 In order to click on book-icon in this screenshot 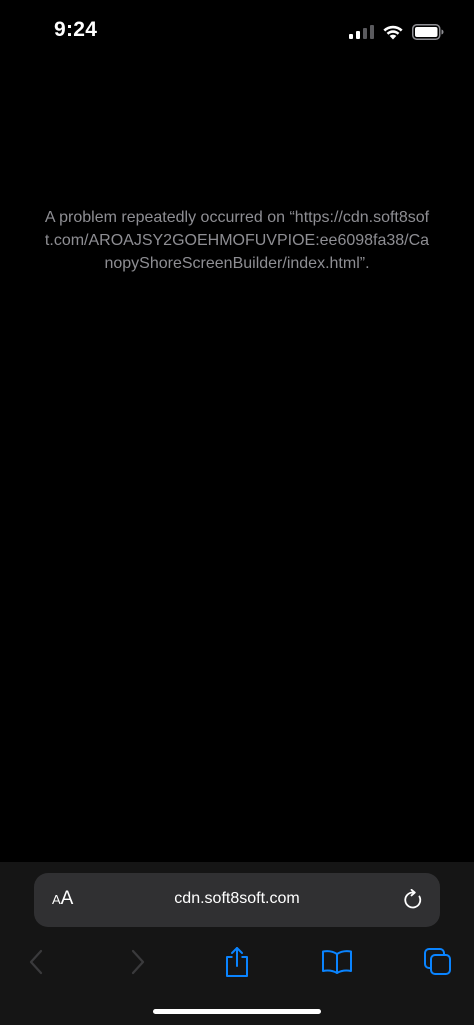, I will do `click(337, 962)`.